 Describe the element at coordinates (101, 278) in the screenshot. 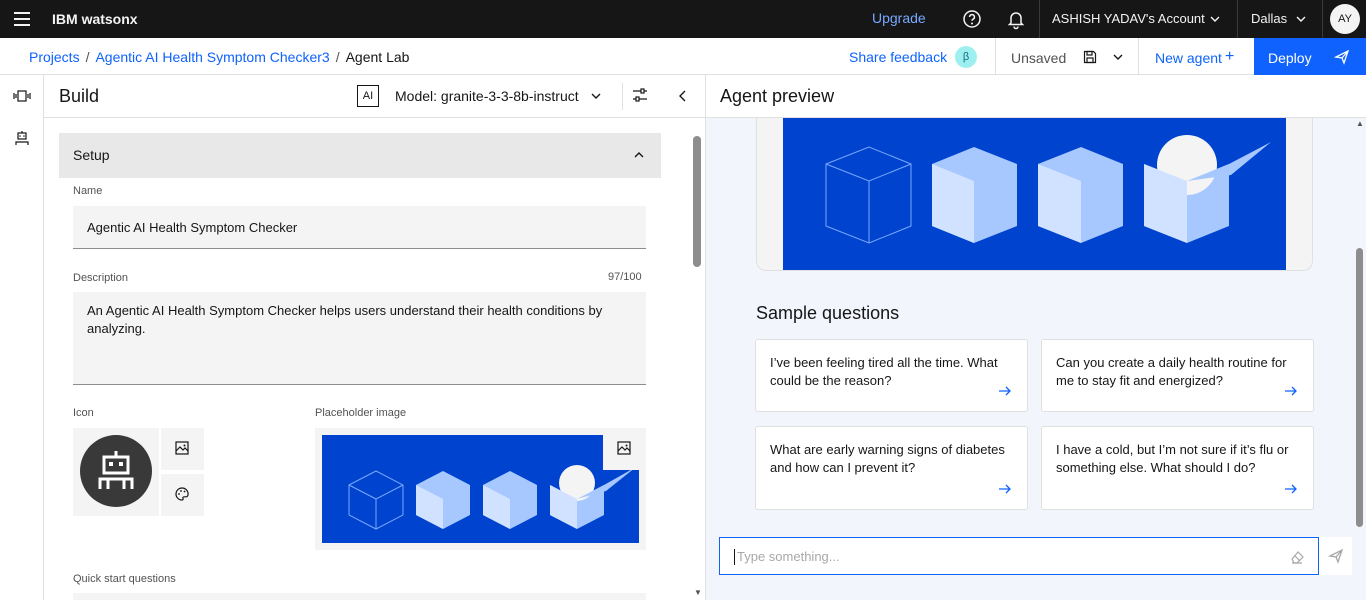

I see `description-label: Description` at that location.